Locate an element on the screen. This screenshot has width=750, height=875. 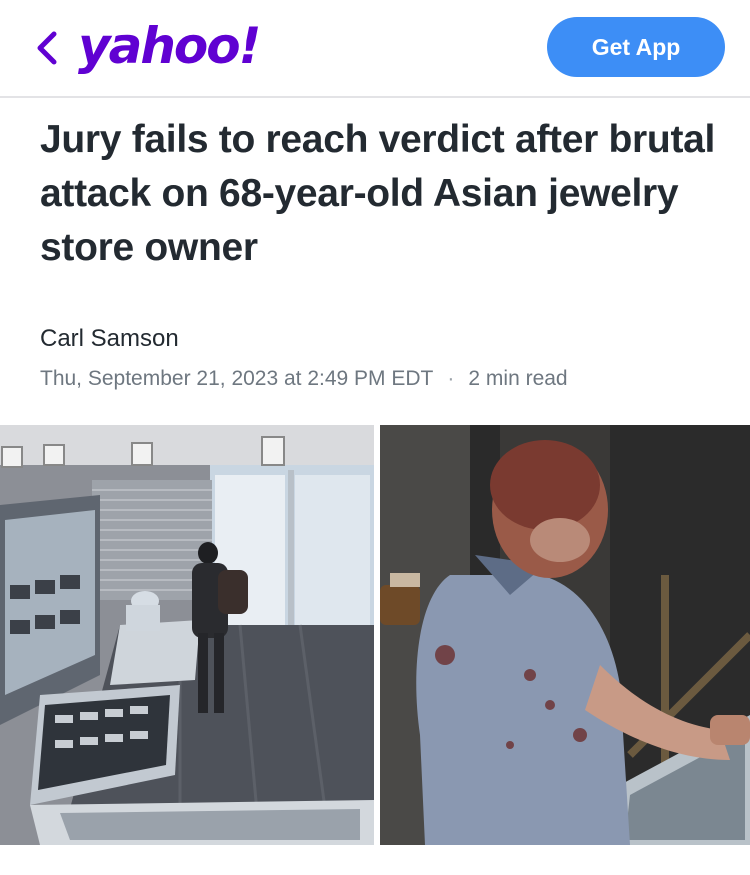
yahoo-logo: yahoo! is located at coordinates (169, 46).